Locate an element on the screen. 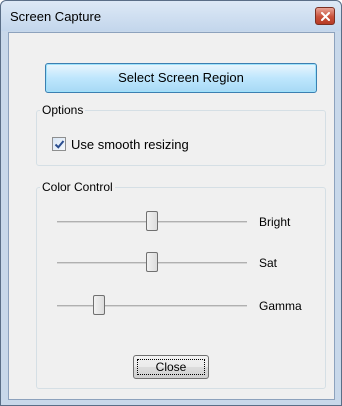  close-x-icon is located at coordinates (325, 16).